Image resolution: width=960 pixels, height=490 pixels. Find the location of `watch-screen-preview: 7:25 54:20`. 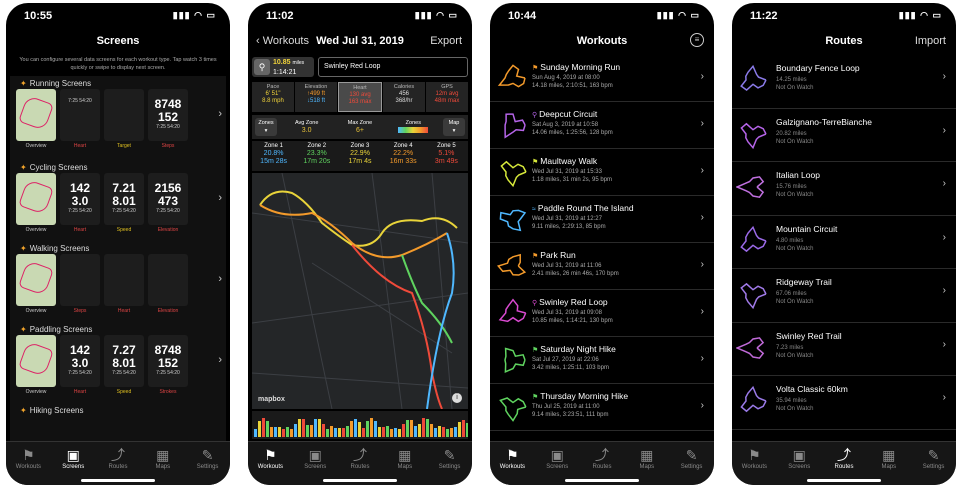

watch-screen-preview: 7:25 54:20 is located at coordinates (80, 115).